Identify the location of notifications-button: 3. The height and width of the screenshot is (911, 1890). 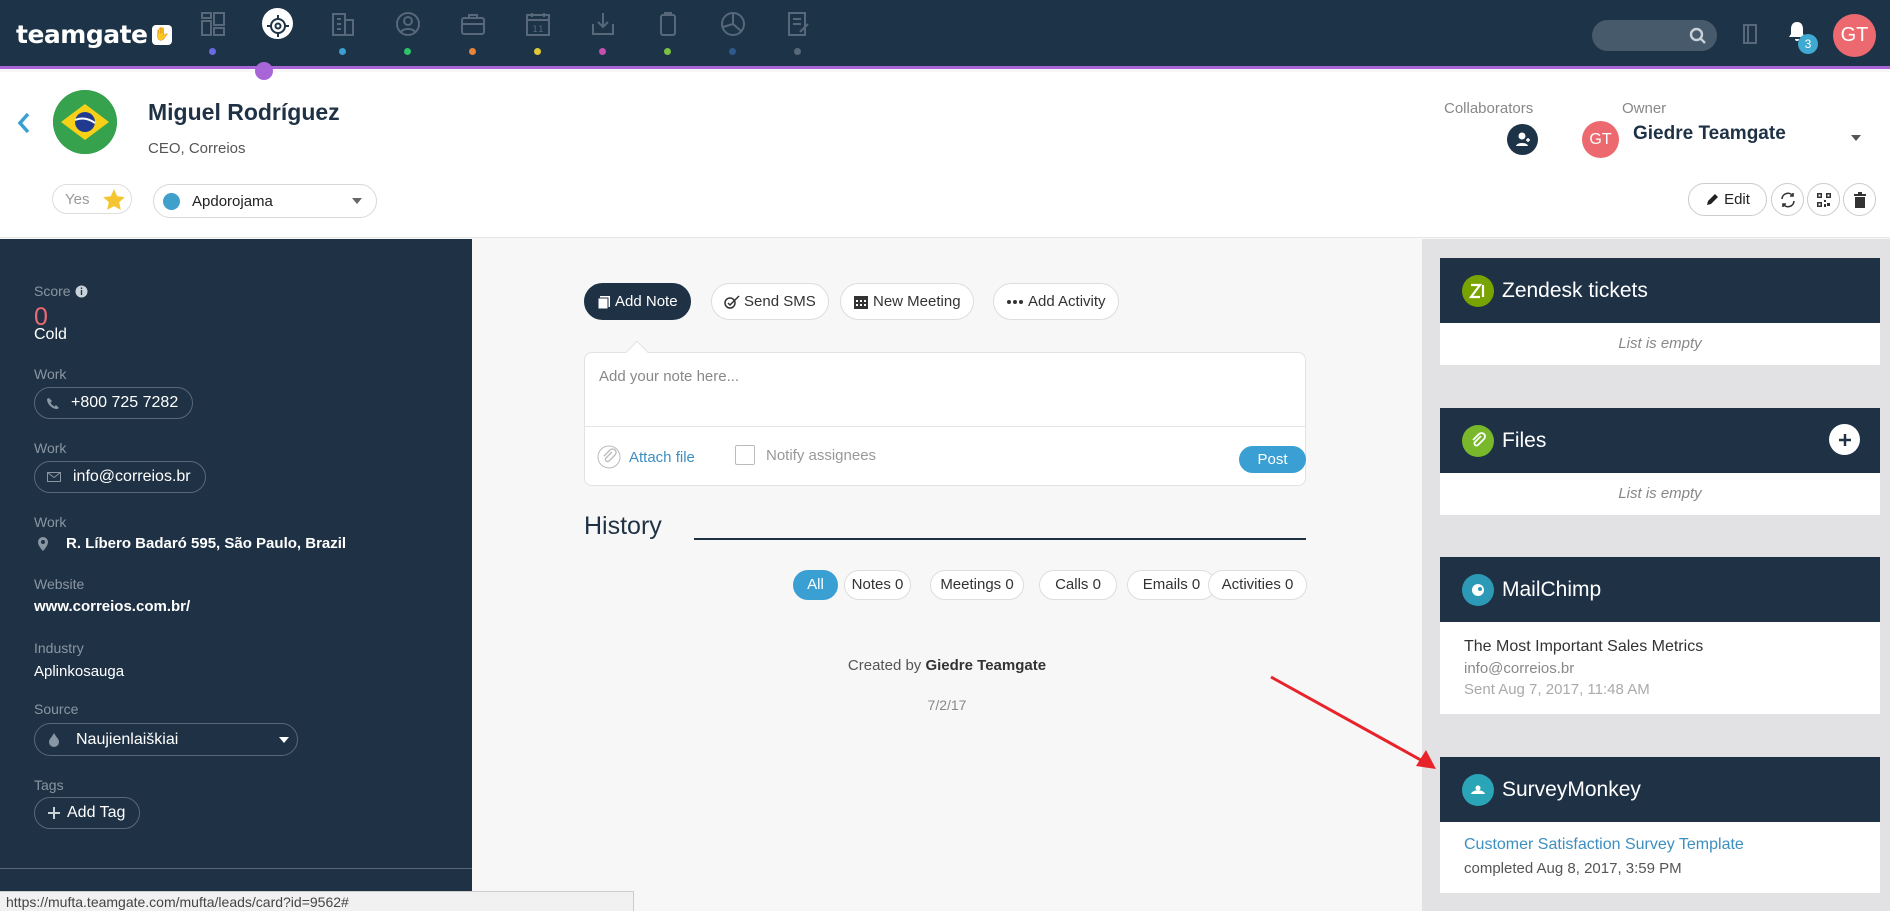
(1801, 37).